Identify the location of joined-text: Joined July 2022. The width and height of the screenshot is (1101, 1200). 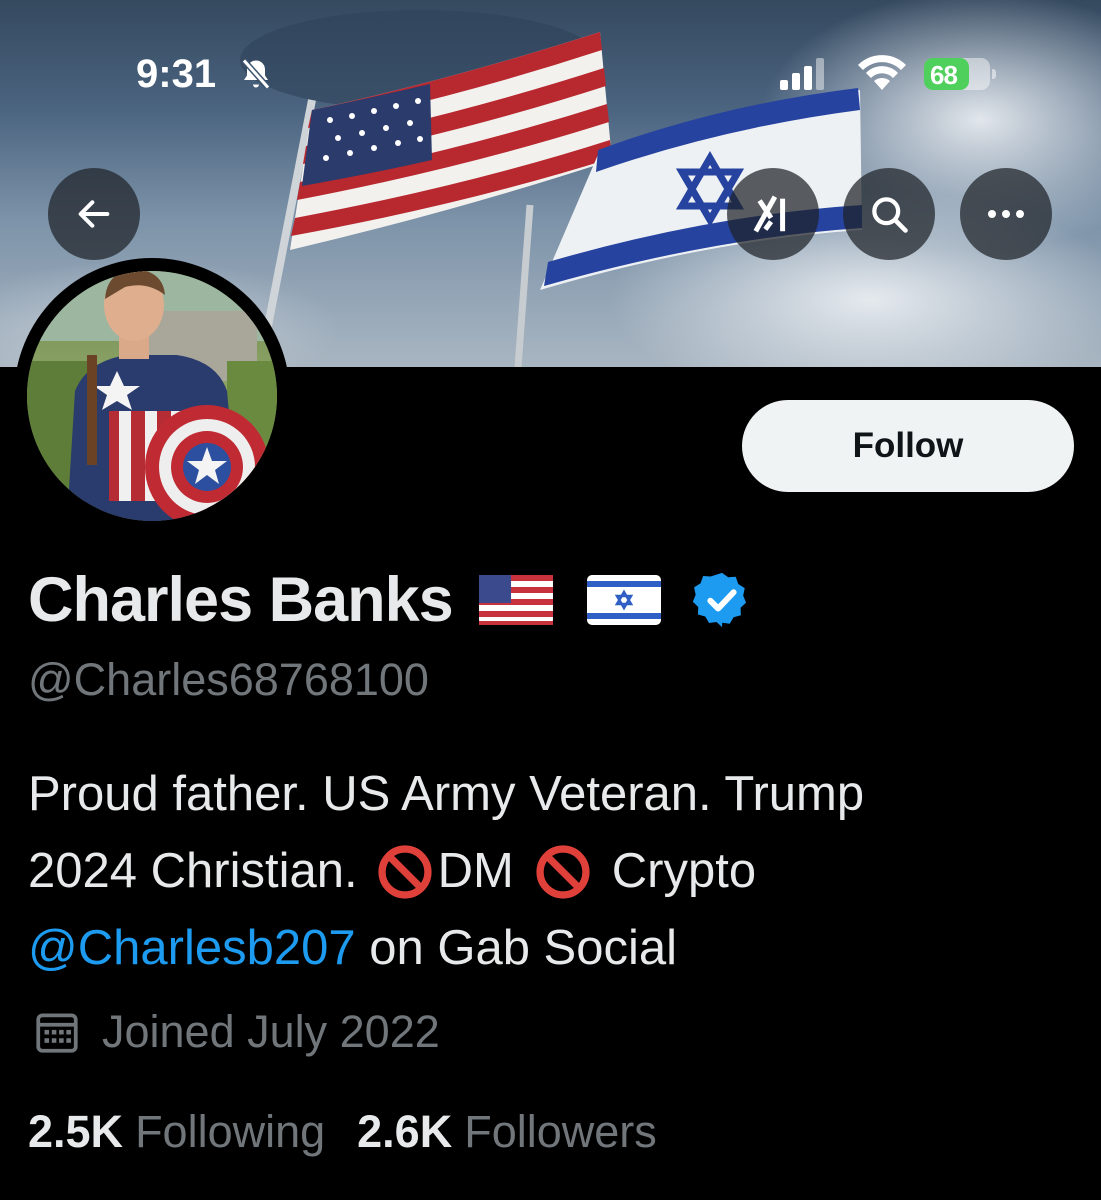
(271, 1031).